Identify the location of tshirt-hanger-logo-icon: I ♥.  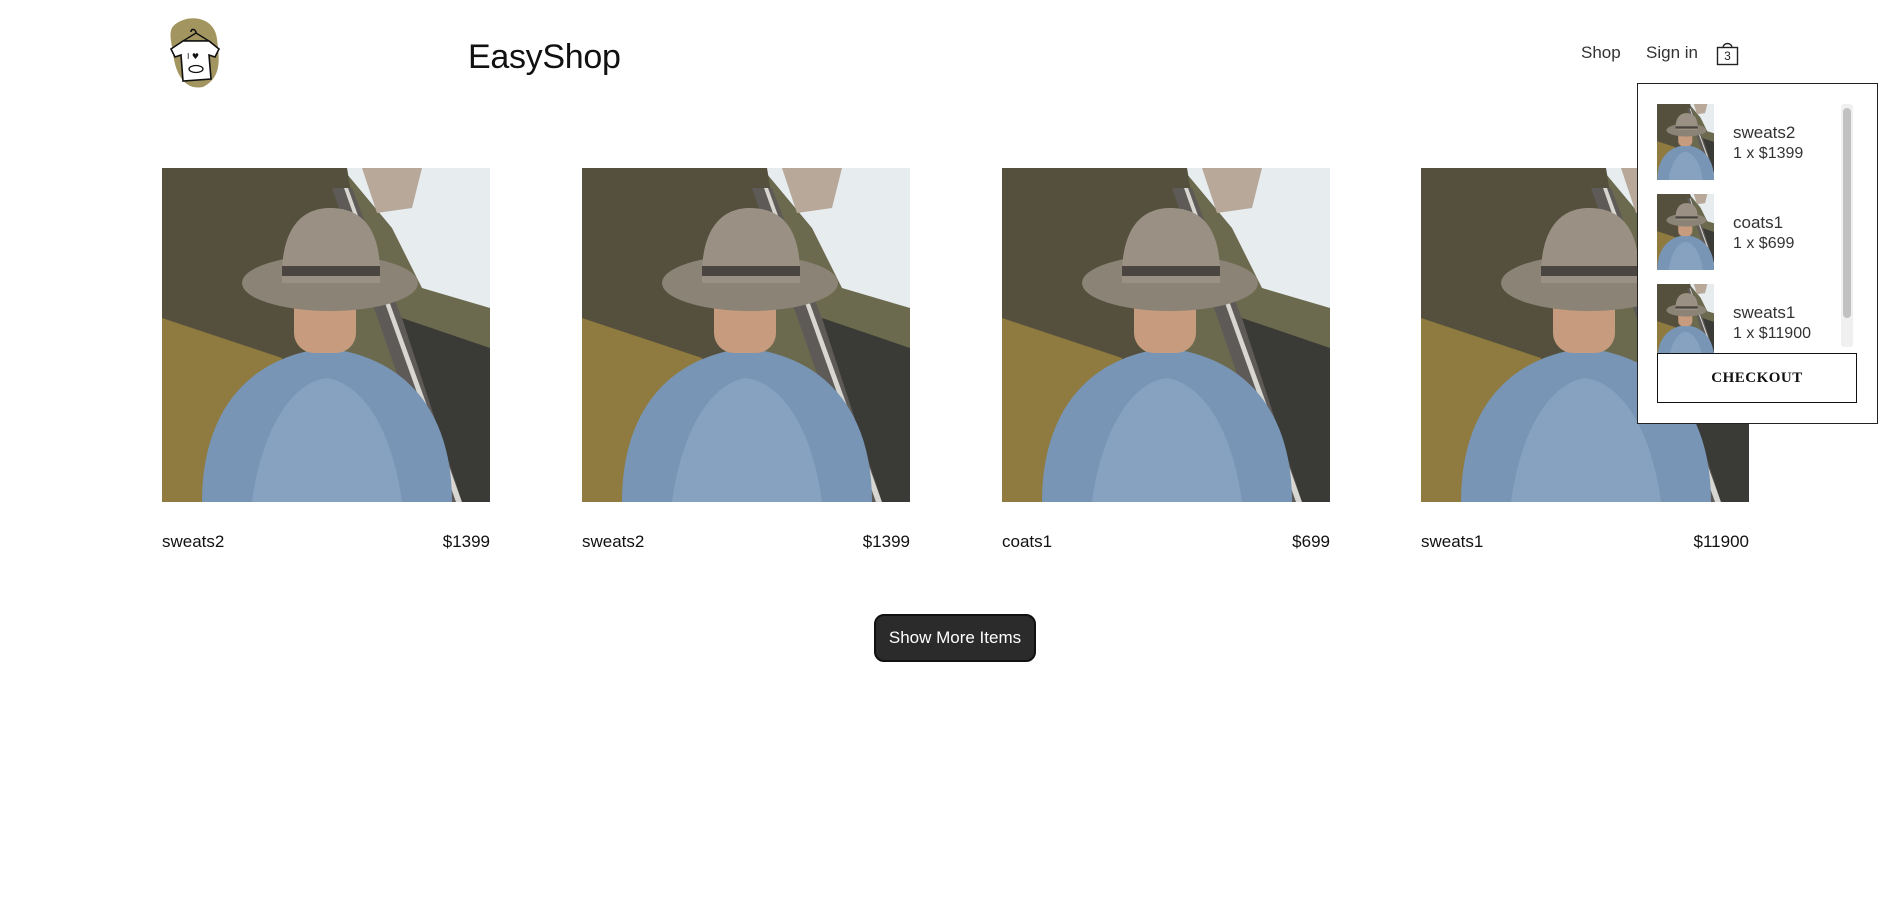
(196, 52).